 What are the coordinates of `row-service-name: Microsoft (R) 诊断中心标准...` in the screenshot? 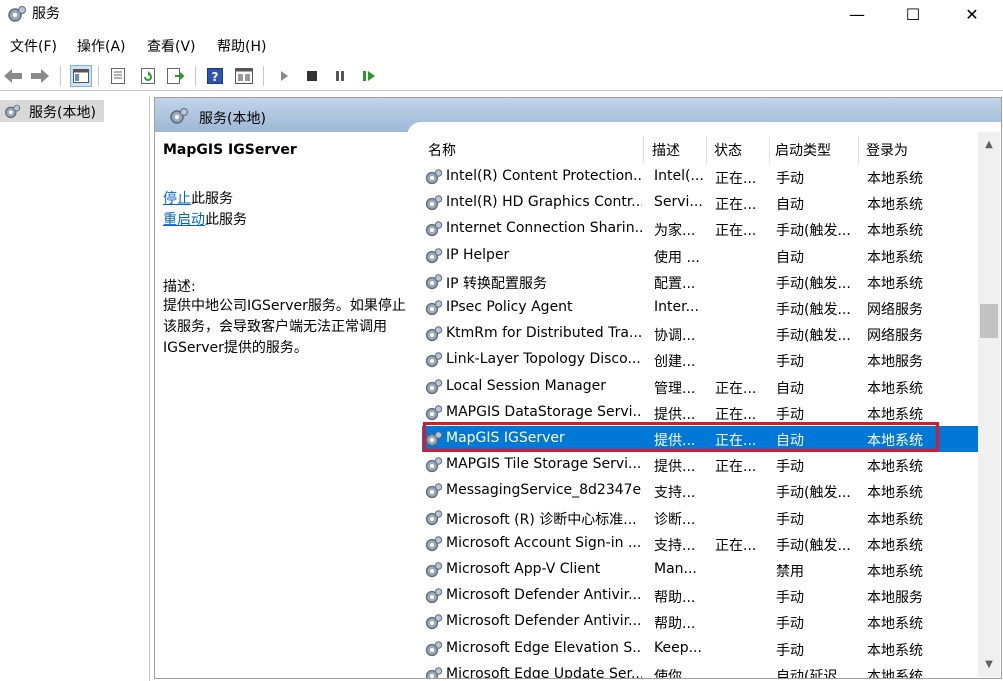 It's located at (541, 519).